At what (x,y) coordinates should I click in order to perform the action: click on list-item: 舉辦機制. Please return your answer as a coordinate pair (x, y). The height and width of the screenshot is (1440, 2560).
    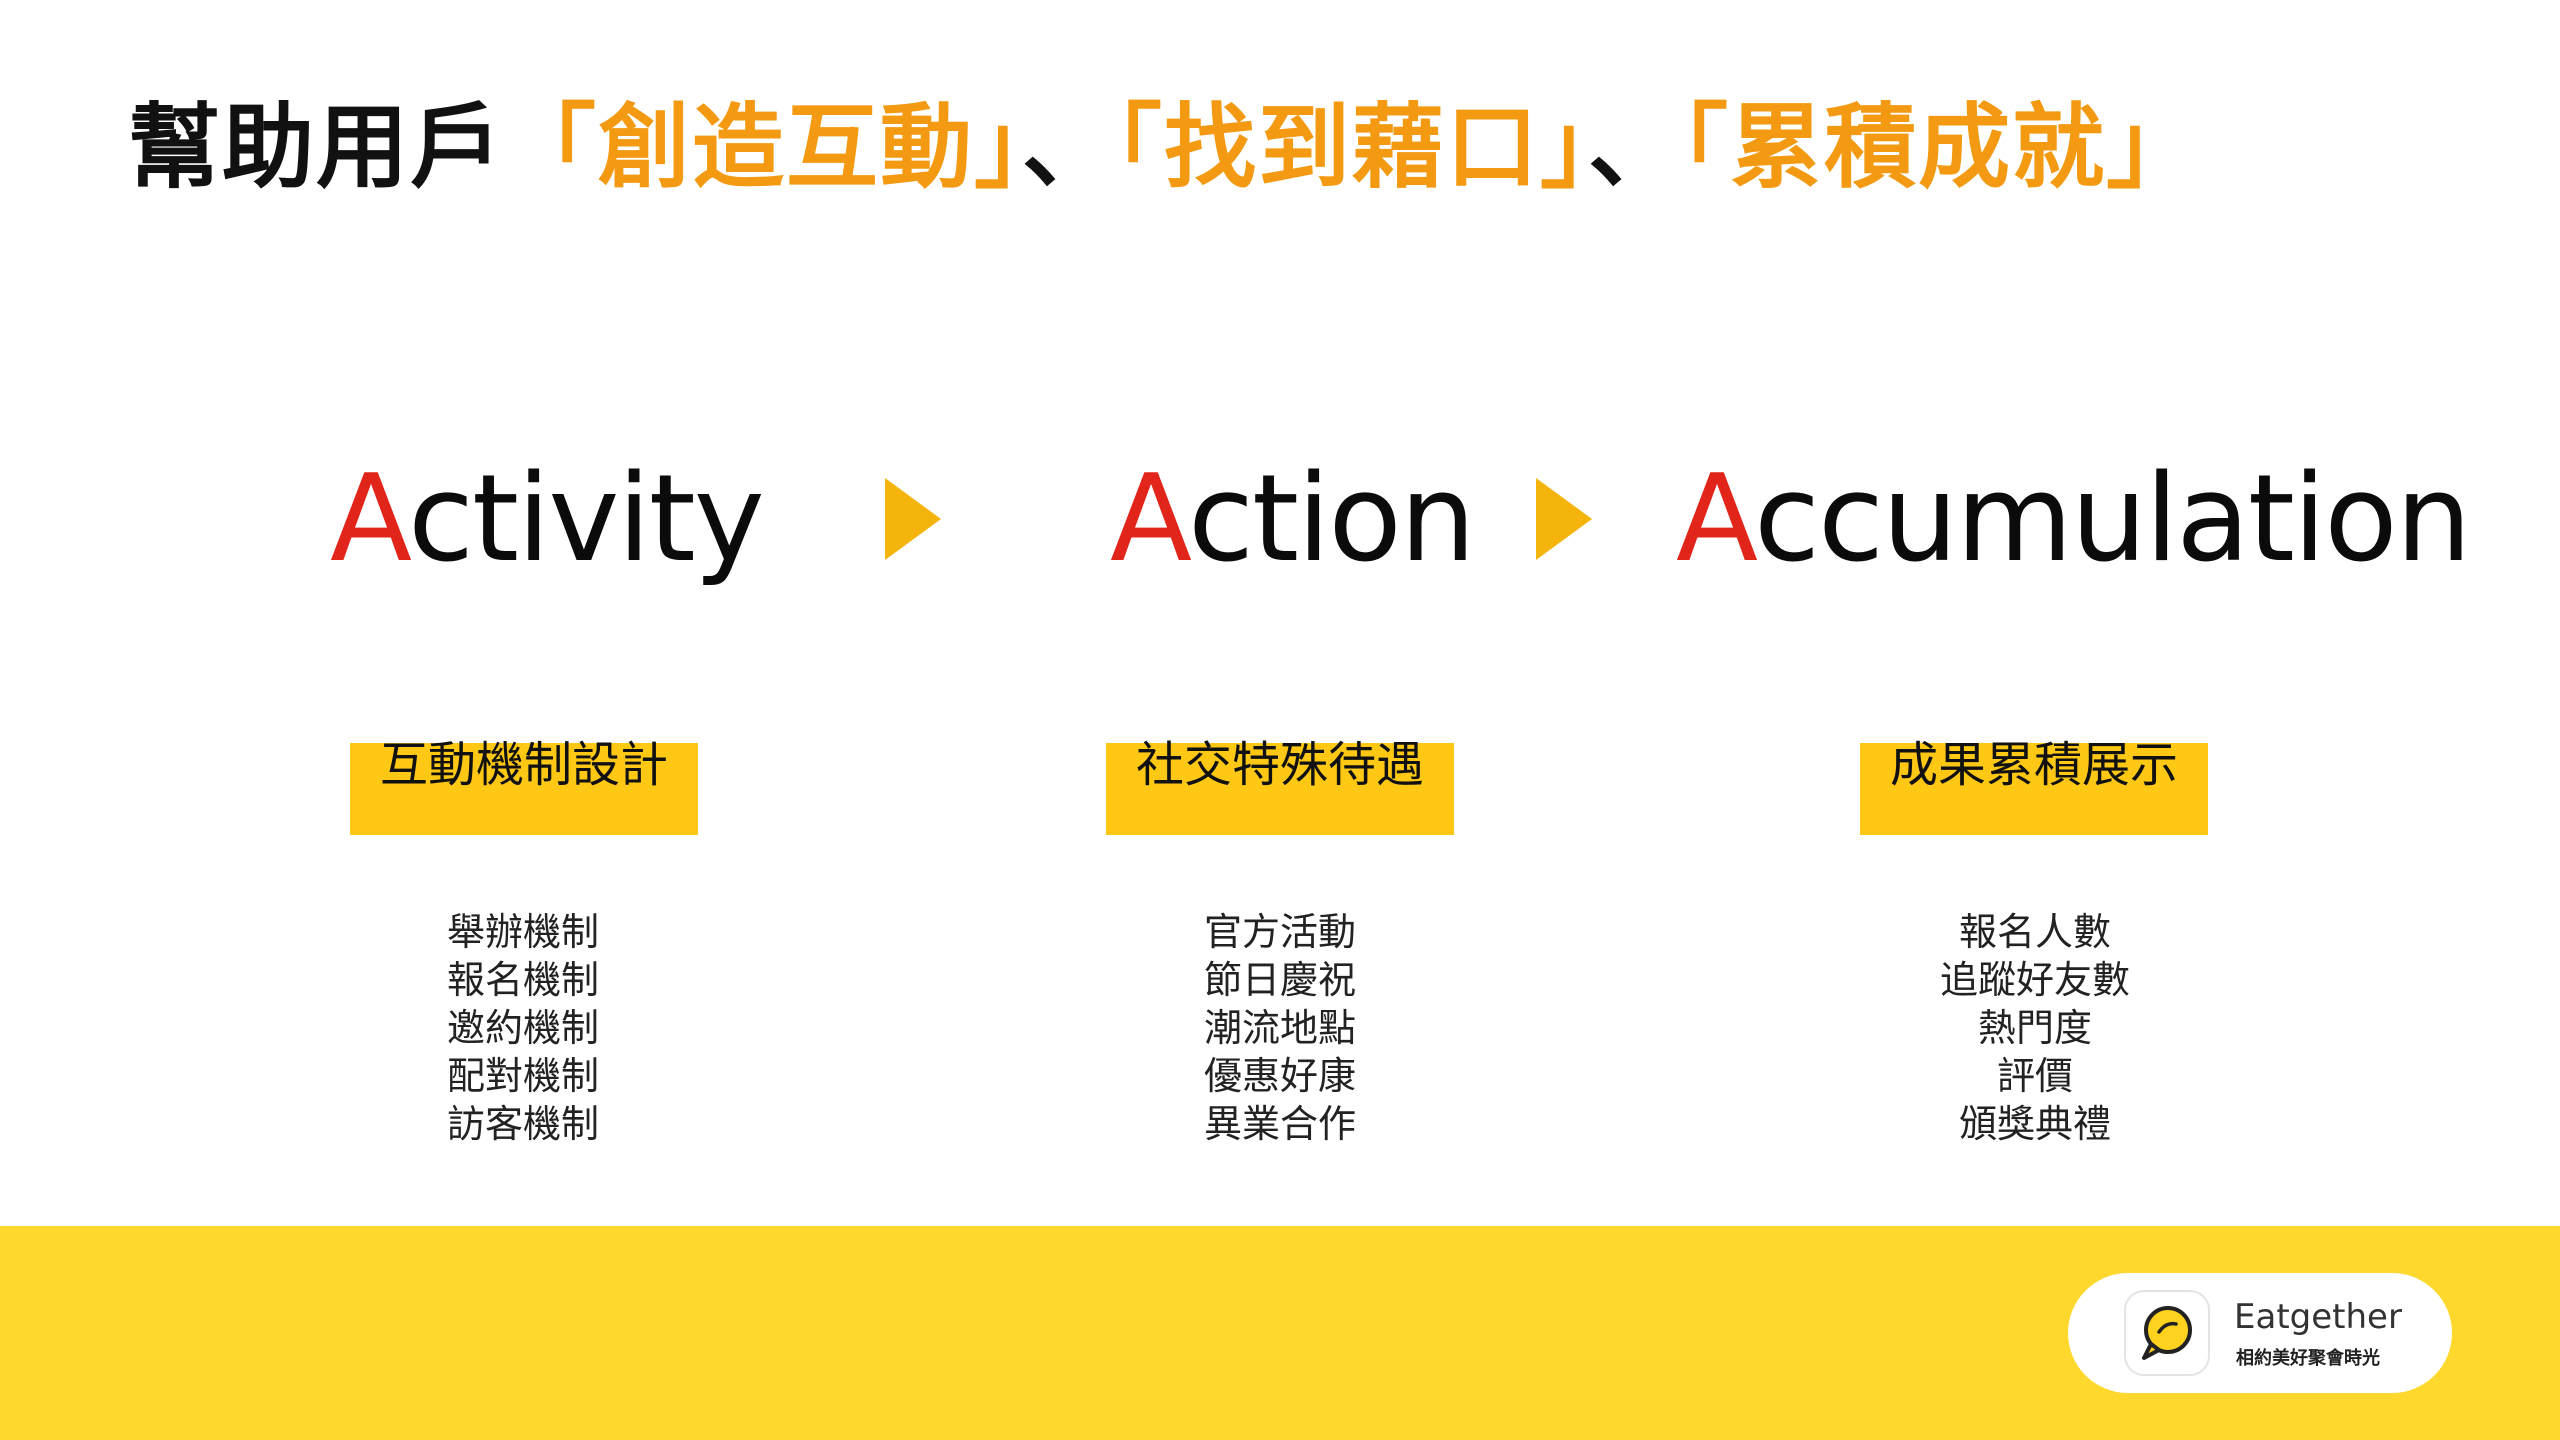
    Looking at the image, I should click on (522, 932).